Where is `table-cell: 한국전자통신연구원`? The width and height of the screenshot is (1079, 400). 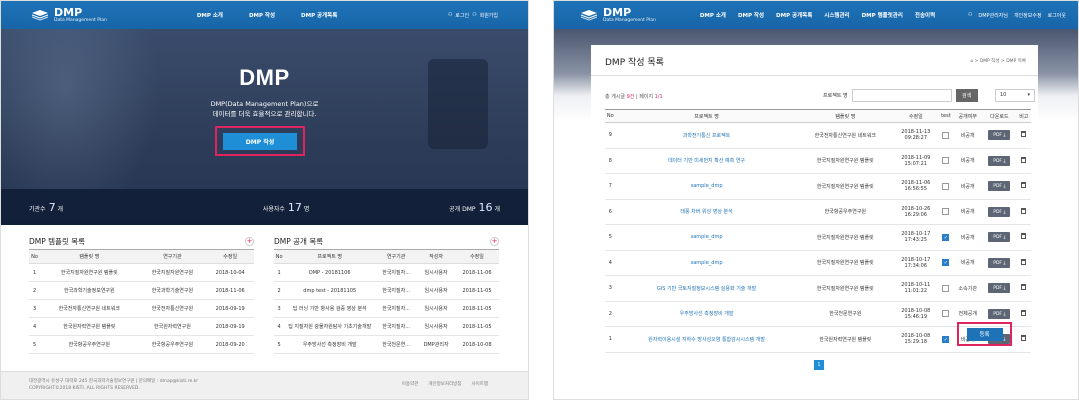 table-cell: 한국전자통신연구원 is located at coordinates (172, 308).